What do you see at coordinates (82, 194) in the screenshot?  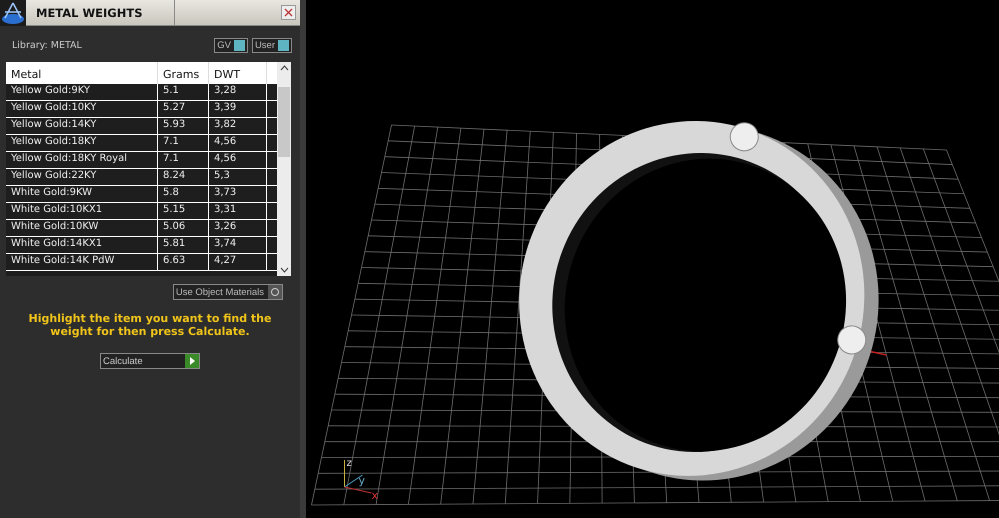 I see `table-cell: White Gold:9KW` at bounding box center [82, 194].